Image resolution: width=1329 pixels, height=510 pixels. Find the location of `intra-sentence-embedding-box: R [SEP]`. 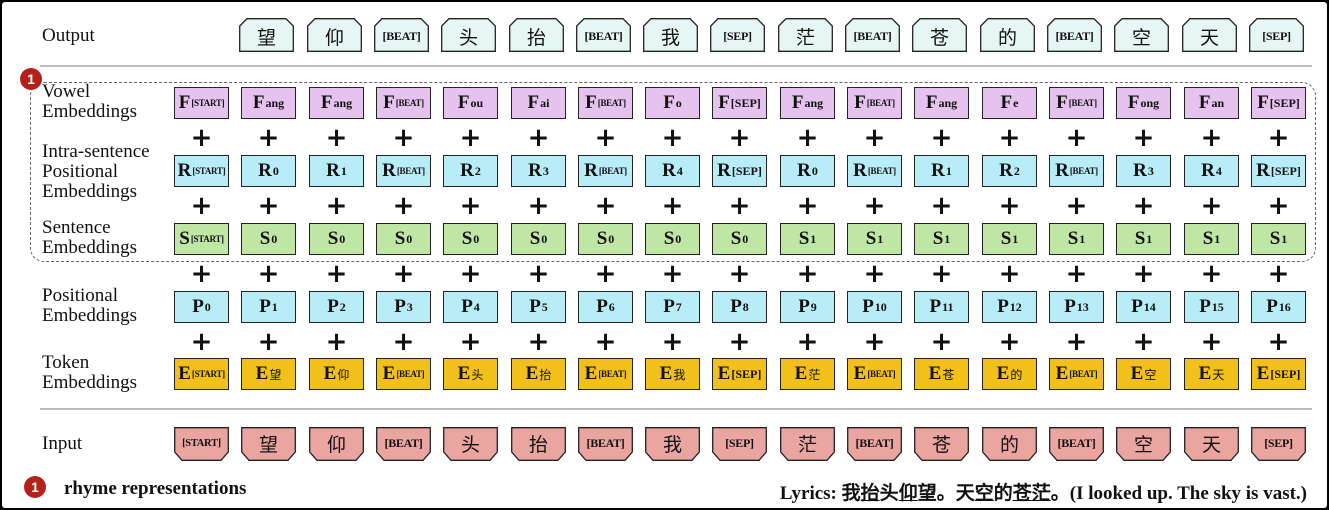

intra-sentence-embedding-box: R [SEP] is located at coordinates (1278, 171).